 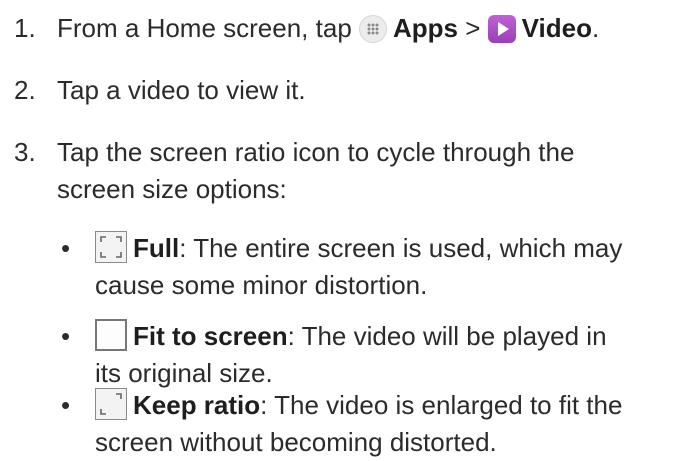 I want to click on full-screen-icon, so click(x=111, y=247).